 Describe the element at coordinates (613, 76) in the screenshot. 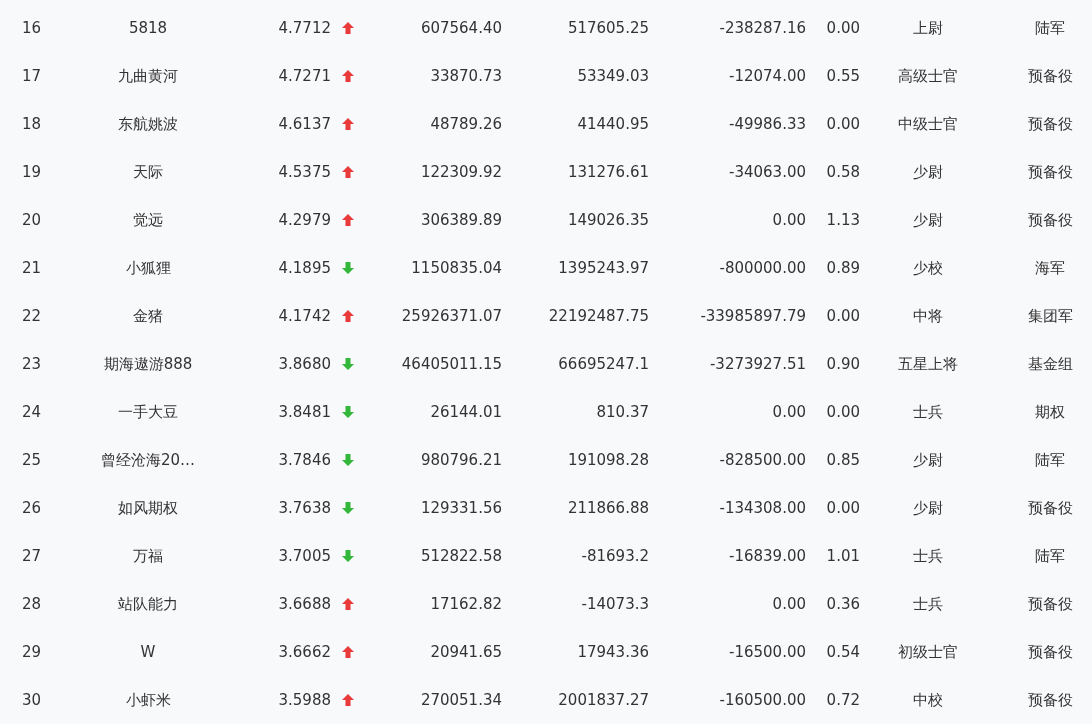

I see `amount-value: 53349.03` at that location.